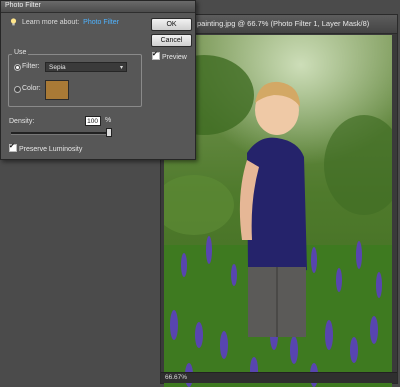  I want to click on preview-check-icon, so click(156, 55).